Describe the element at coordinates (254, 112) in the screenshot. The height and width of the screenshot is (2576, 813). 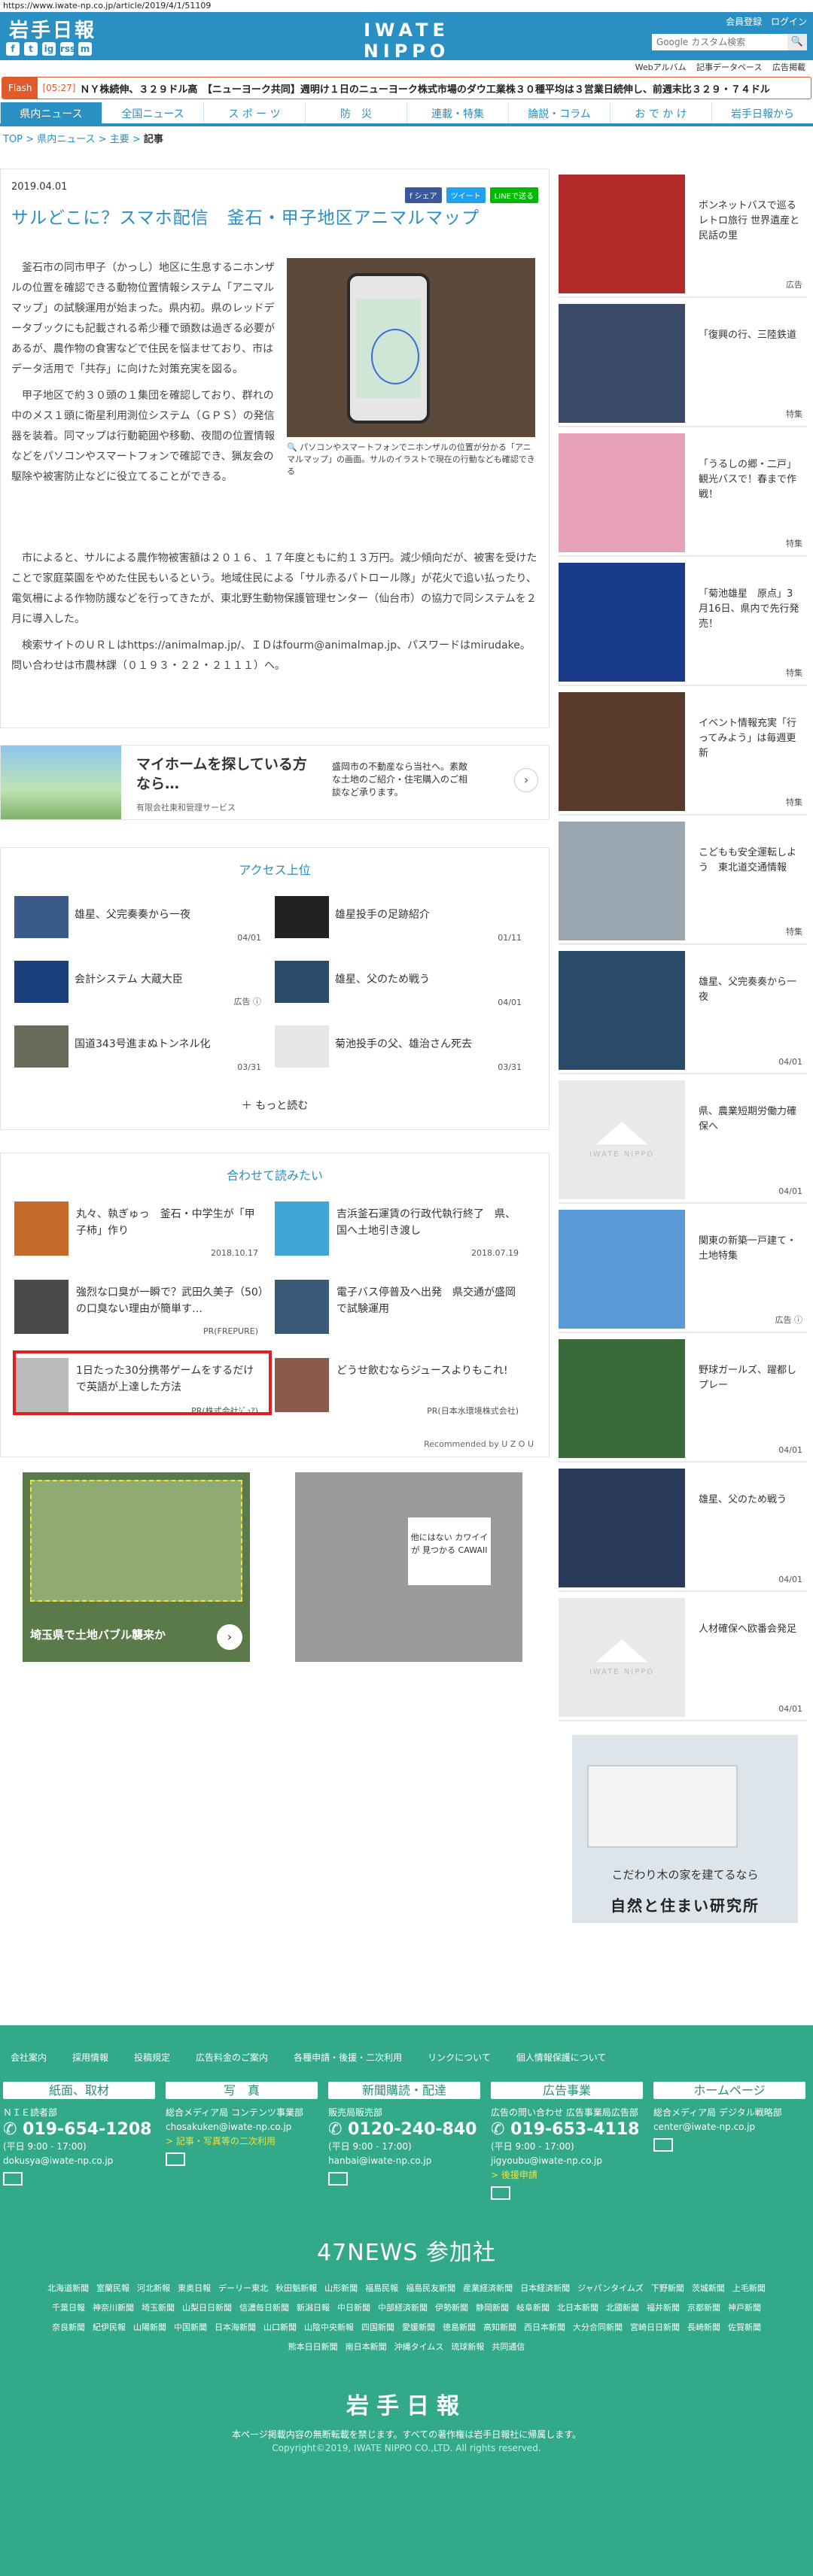
I see `nav-sports: ス ポ ー ツ` at that location.